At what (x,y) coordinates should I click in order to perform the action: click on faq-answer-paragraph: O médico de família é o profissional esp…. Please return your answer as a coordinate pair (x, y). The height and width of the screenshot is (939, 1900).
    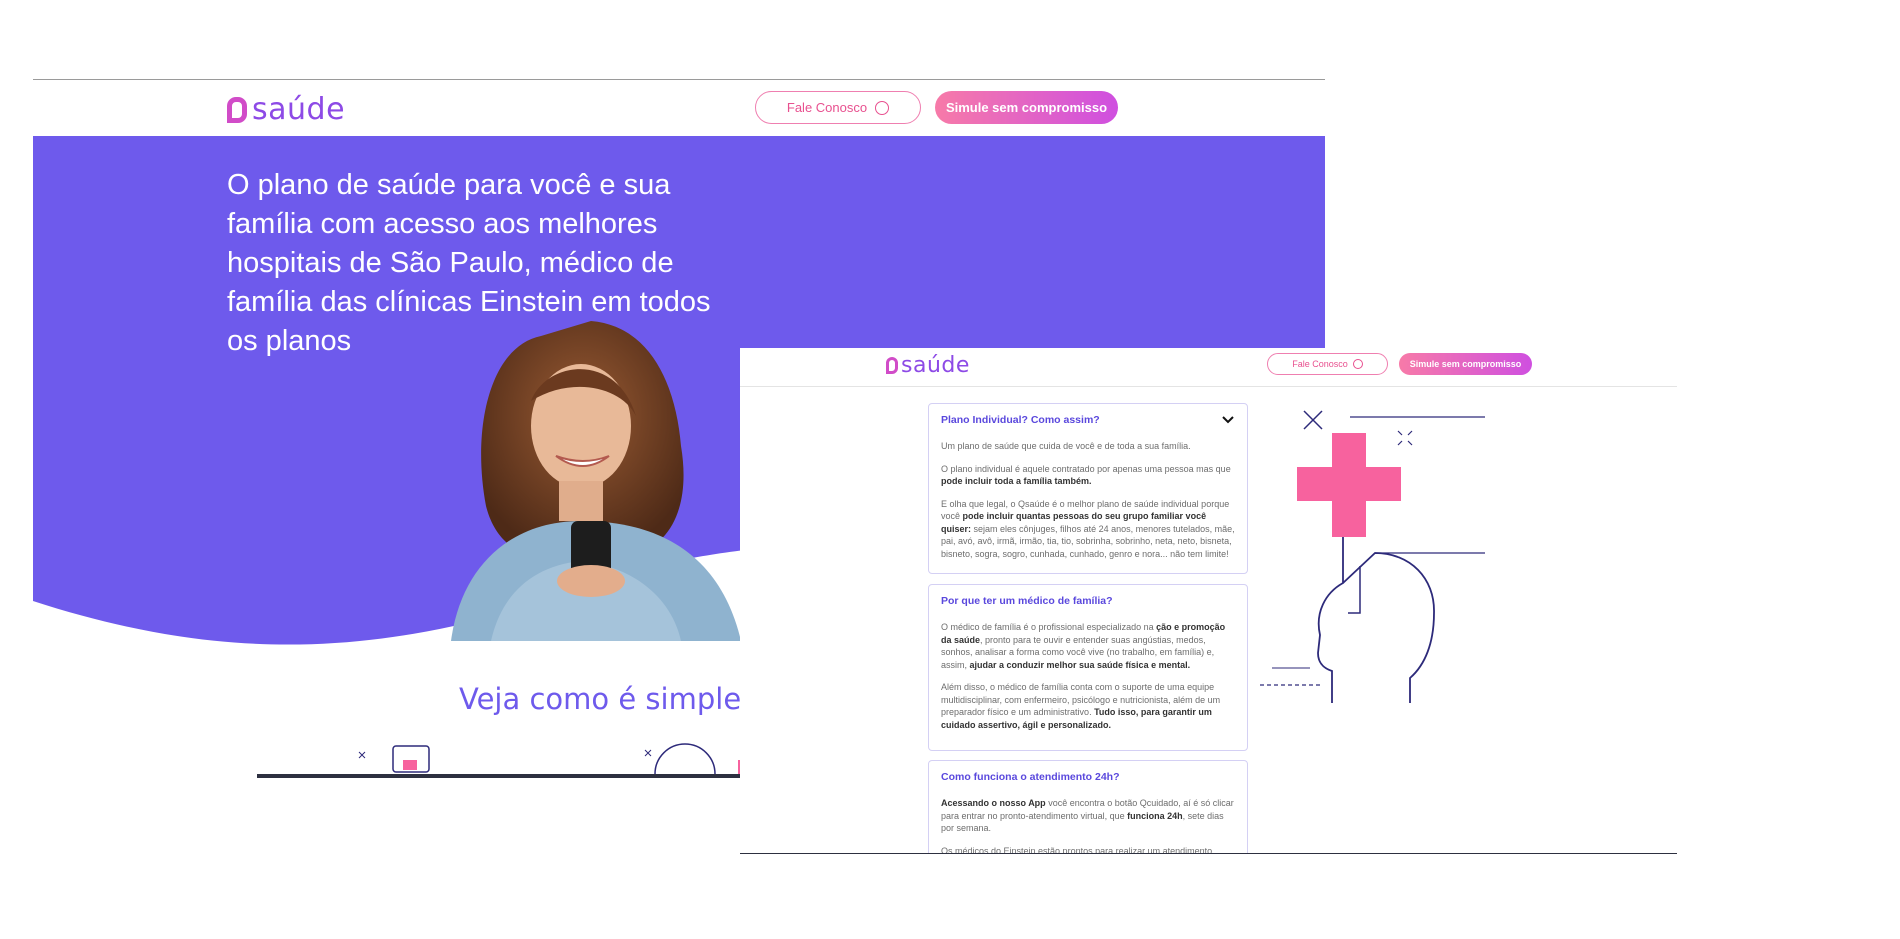
    Looking at the image, I should click on (1088, 646).